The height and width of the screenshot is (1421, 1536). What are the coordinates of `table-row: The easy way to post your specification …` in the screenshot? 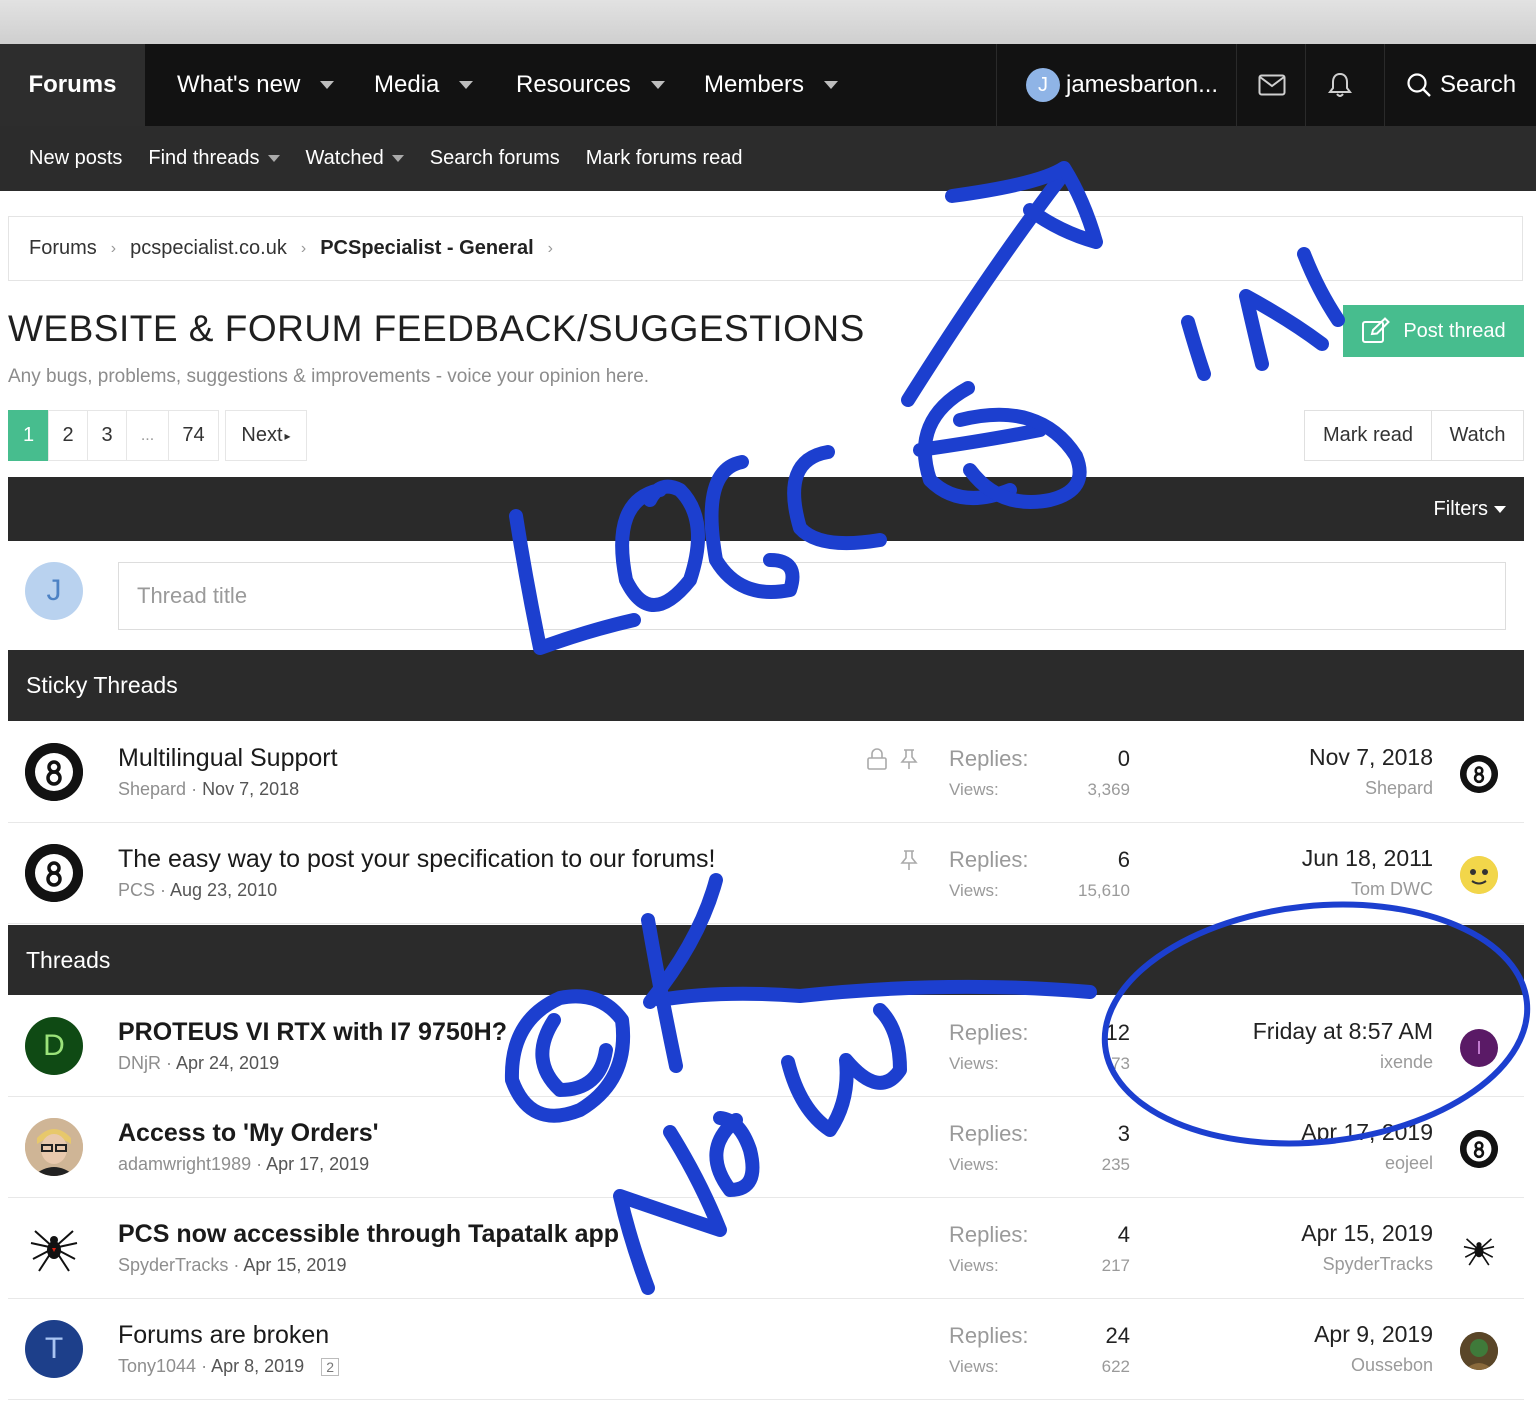 It's located at (766, 873).